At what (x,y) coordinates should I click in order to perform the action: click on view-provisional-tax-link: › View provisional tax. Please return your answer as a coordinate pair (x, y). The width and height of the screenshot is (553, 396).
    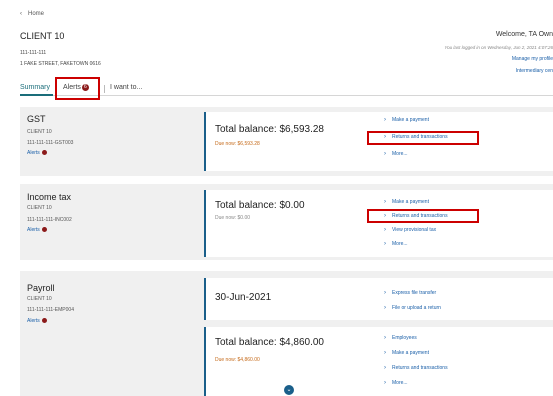
    Looking at the image, I should click on (410, 230).